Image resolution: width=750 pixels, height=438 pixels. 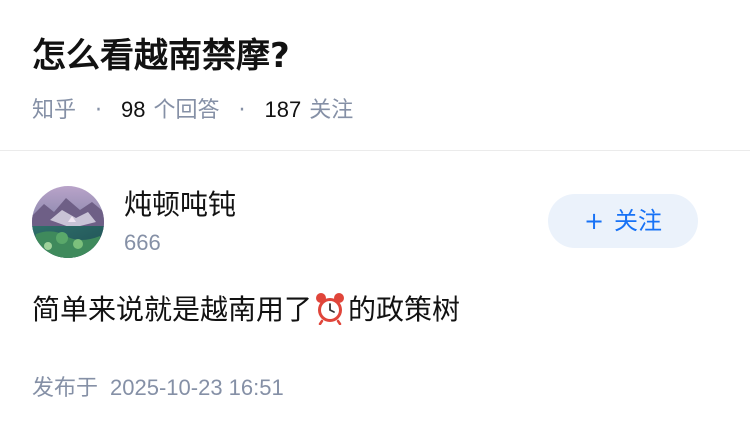 What do you see at coordinates (330, 308) in the screenshot?
I see `alarm-clock-icon` at bounding box center [330, 308].